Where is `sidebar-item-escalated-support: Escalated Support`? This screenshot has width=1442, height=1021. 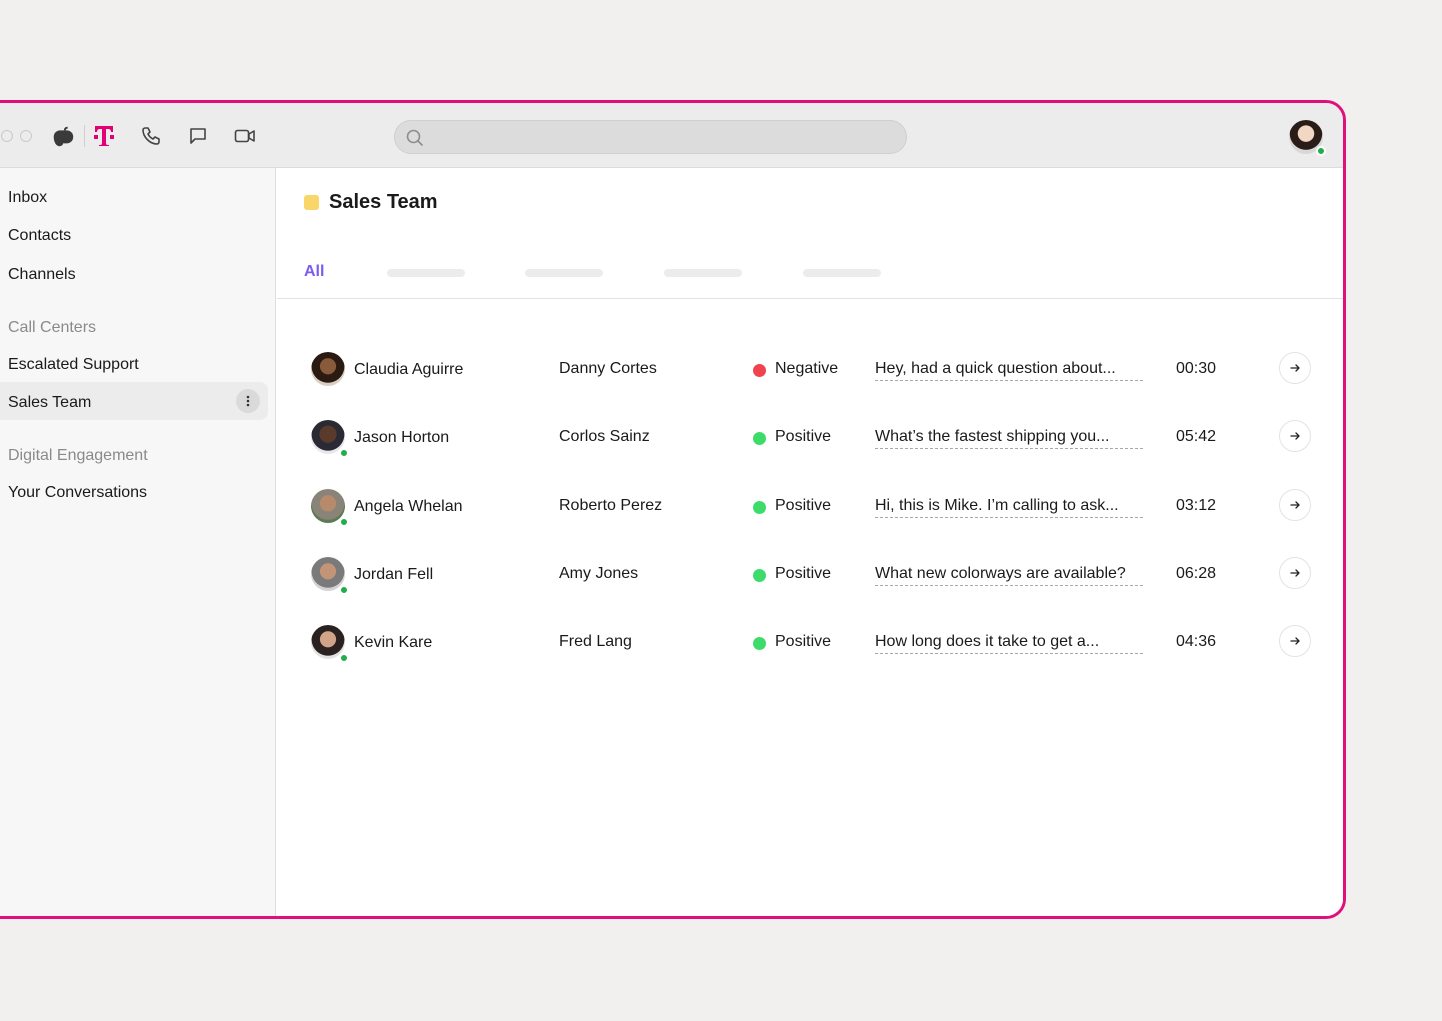 sidebar-item-escalated-support: Escalated Support is located at coordinates (73, 365).